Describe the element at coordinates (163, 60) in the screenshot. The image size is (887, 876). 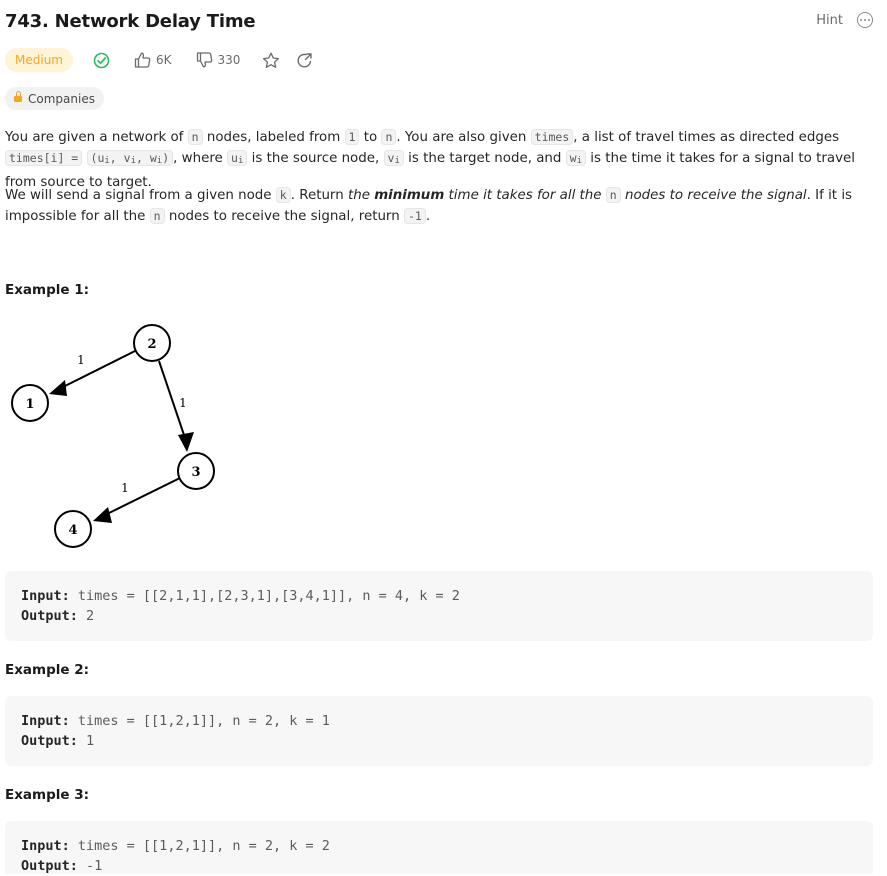
I see `like-count: 6K` at that location.